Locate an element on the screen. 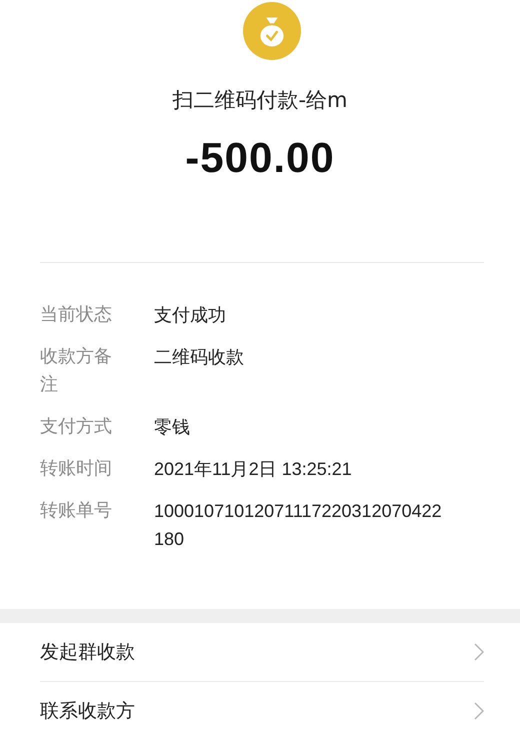  detail-label: 收款方备注 is located at coordinates (76, 371).